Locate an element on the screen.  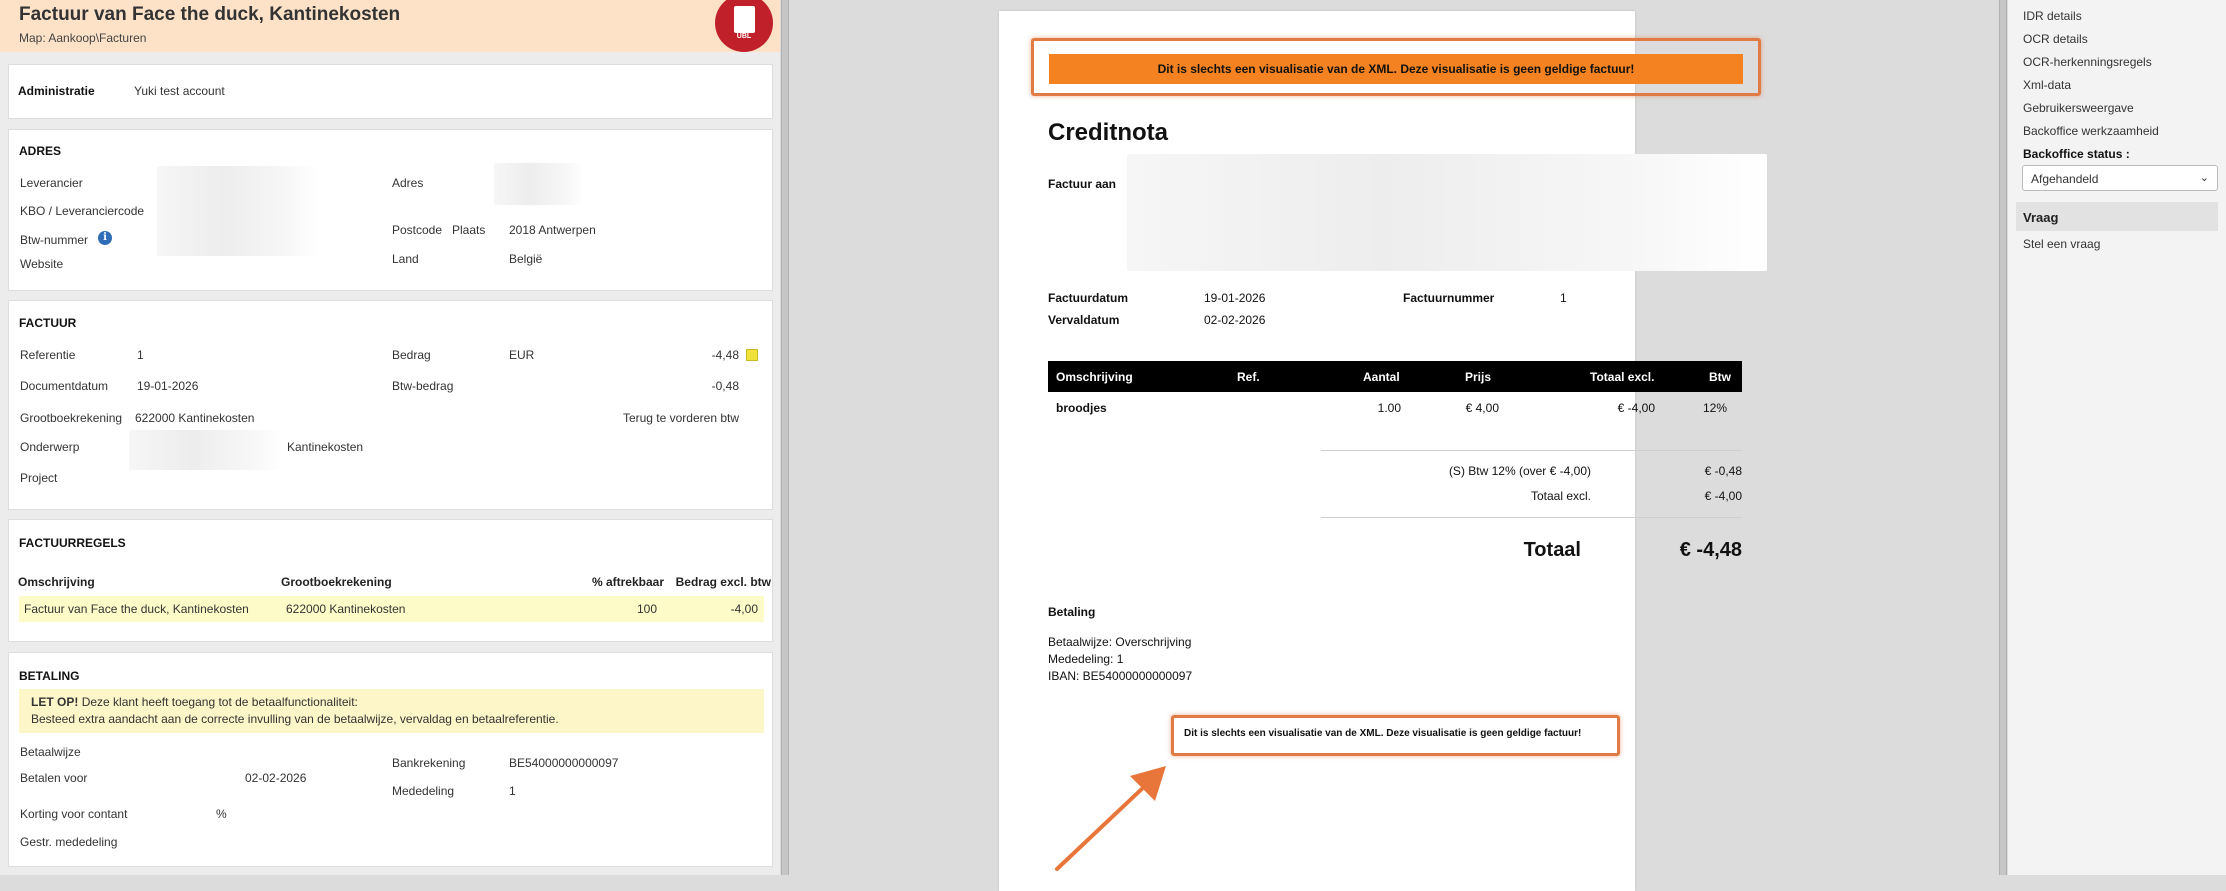
total-excl-value: € -4,00 is located at coordinates (1723, 496).